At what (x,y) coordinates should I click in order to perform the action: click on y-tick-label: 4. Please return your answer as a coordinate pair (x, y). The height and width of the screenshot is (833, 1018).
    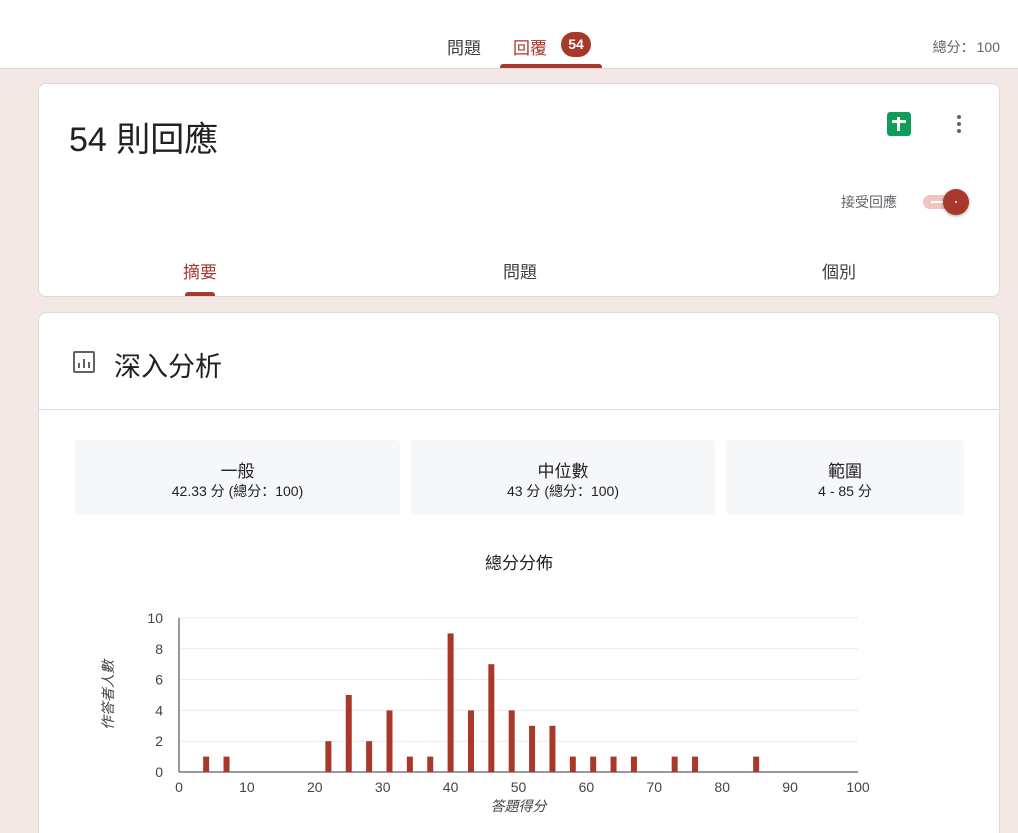
    Looking at the image, I should click on (159, 710).